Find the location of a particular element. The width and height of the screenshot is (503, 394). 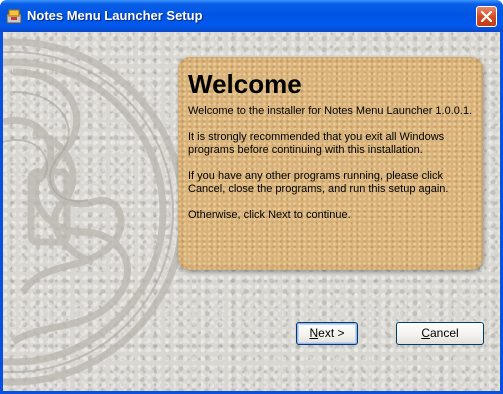

window-title: Notes Menu Launcher Setup is located at coordinates (115, 15).